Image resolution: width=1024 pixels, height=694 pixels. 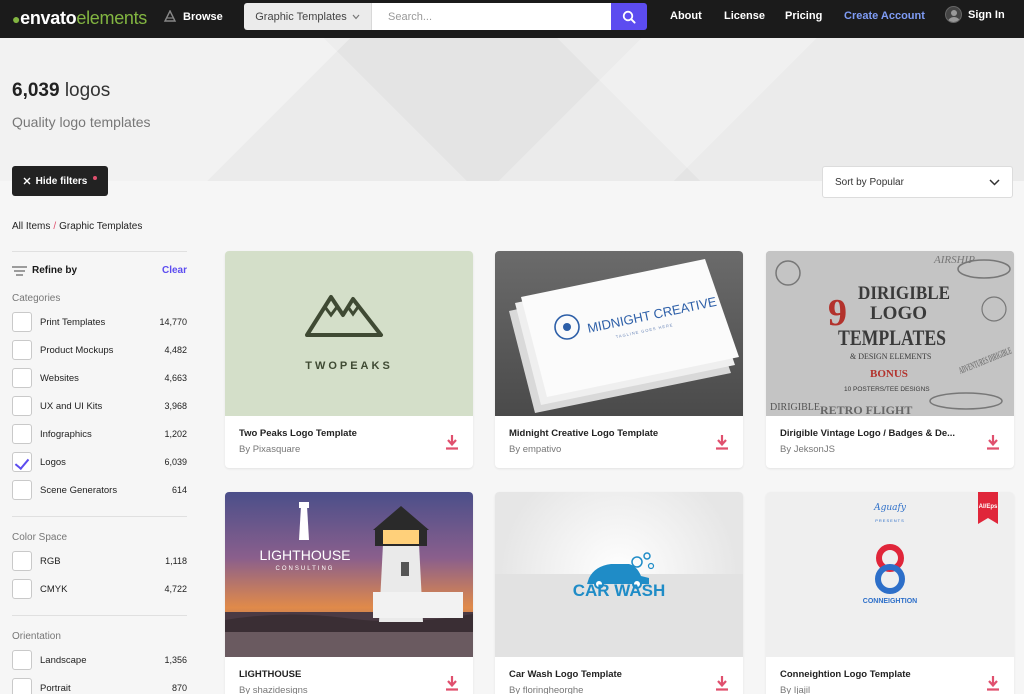 What do you see at coordinates (95, 178) in the screenshot?
I see `filter-active-dot` at bounding box center [95, 178].